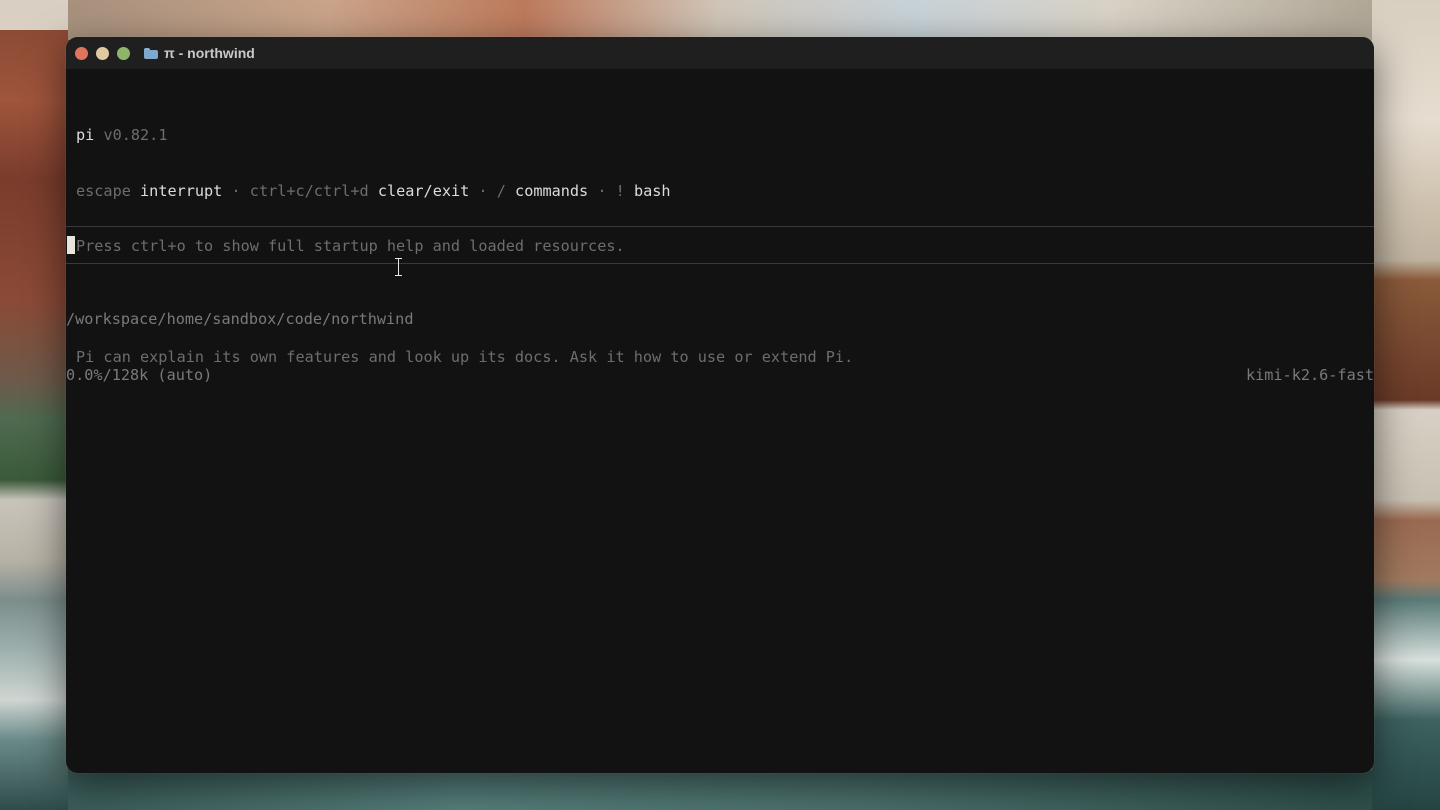  Describe the element at coordinates (81, 53) in the screenshot. I see `close-button` at that location.